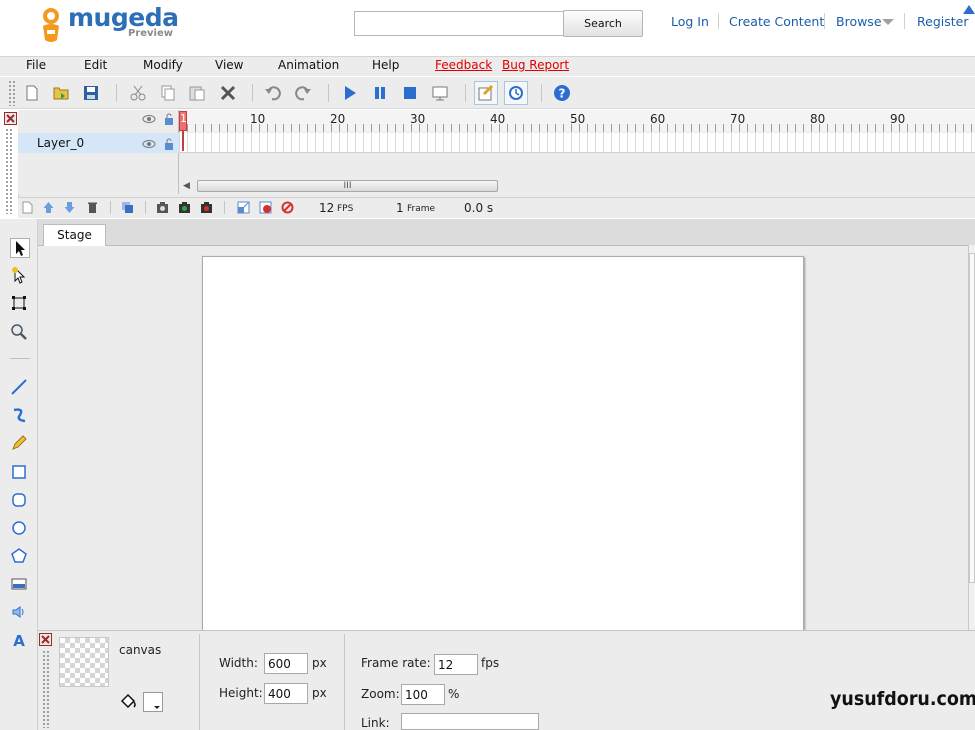 This screenshot has height=730, width=975. What do you see at coordinates (562, 93) in the screenshot?
I see `help-icon: ?` at bounding box center [562, 93].